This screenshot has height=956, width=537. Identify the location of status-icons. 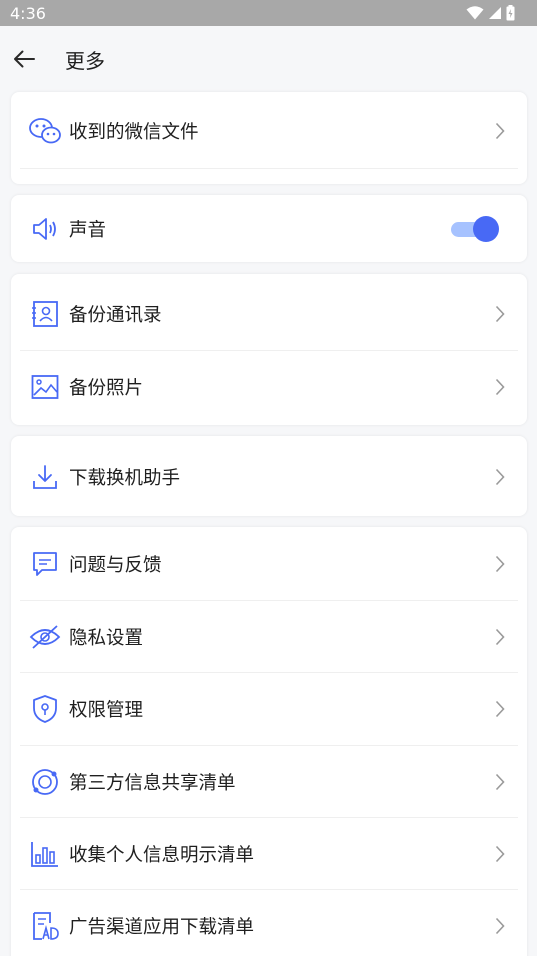
(490, 13).